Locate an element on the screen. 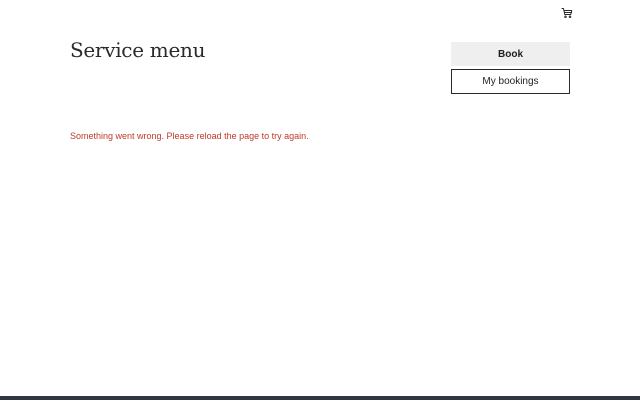 This screenshot has height=400, width=640. book-button: Book is located at coordinates (510, 54).